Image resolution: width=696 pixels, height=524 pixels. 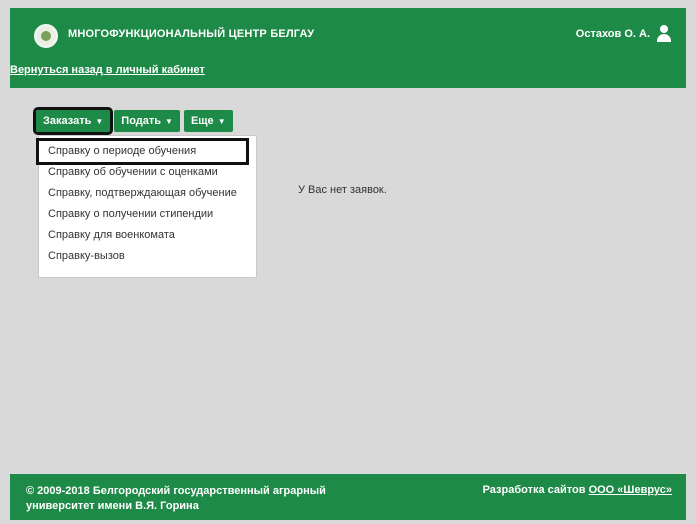 What do you see at coordinates (147, 235) in the screenshot?
I see `menu-item-military-office: Справку для военкомата` at bounding box center [147, 235].